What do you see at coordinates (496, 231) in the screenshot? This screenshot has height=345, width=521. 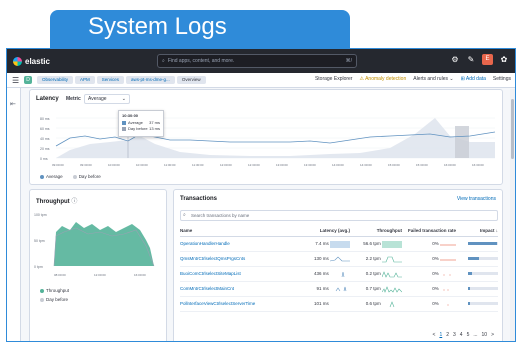 I see `sort-down-icon: ↓` at bounding box center [496, 231].